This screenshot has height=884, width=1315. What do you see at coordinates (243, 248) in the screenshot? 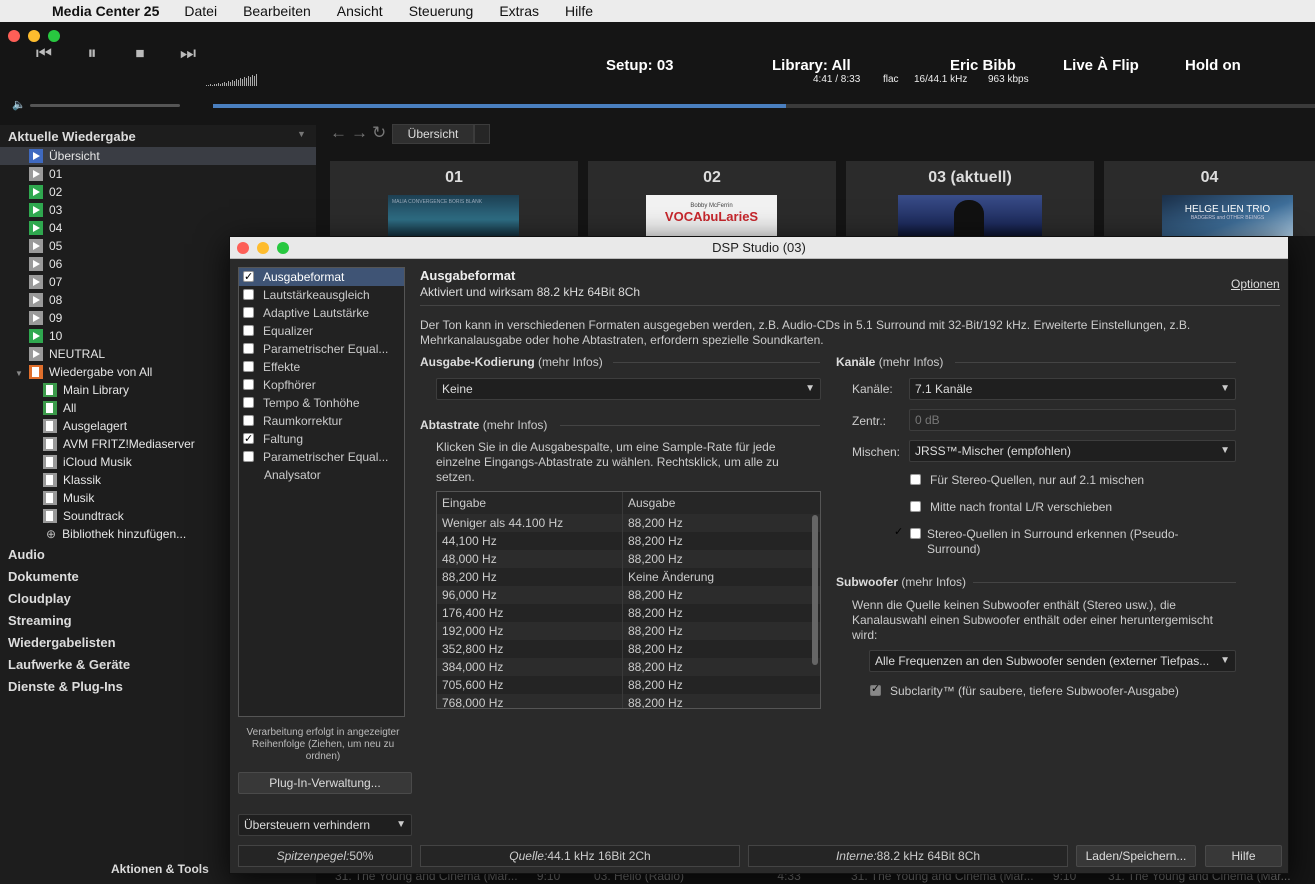
I see `dialog-close-button` at bounding box center [243, 248].